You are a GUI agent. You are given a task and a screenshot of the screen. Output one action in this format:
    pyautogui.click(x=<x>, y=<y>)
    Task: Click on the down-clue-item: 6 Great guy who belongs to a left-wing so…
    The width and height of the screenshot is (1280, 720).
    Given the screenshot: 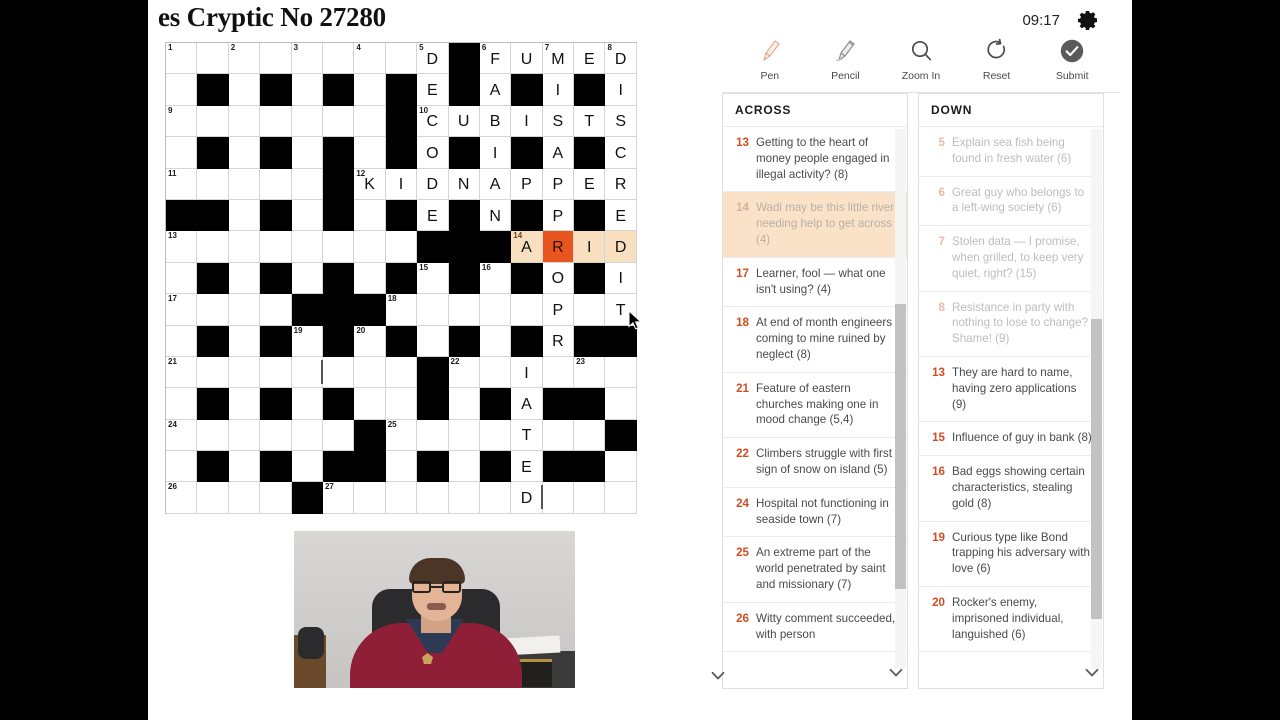 What is the action you would take?
    pyautogui.click(x=1011, y=202)
    